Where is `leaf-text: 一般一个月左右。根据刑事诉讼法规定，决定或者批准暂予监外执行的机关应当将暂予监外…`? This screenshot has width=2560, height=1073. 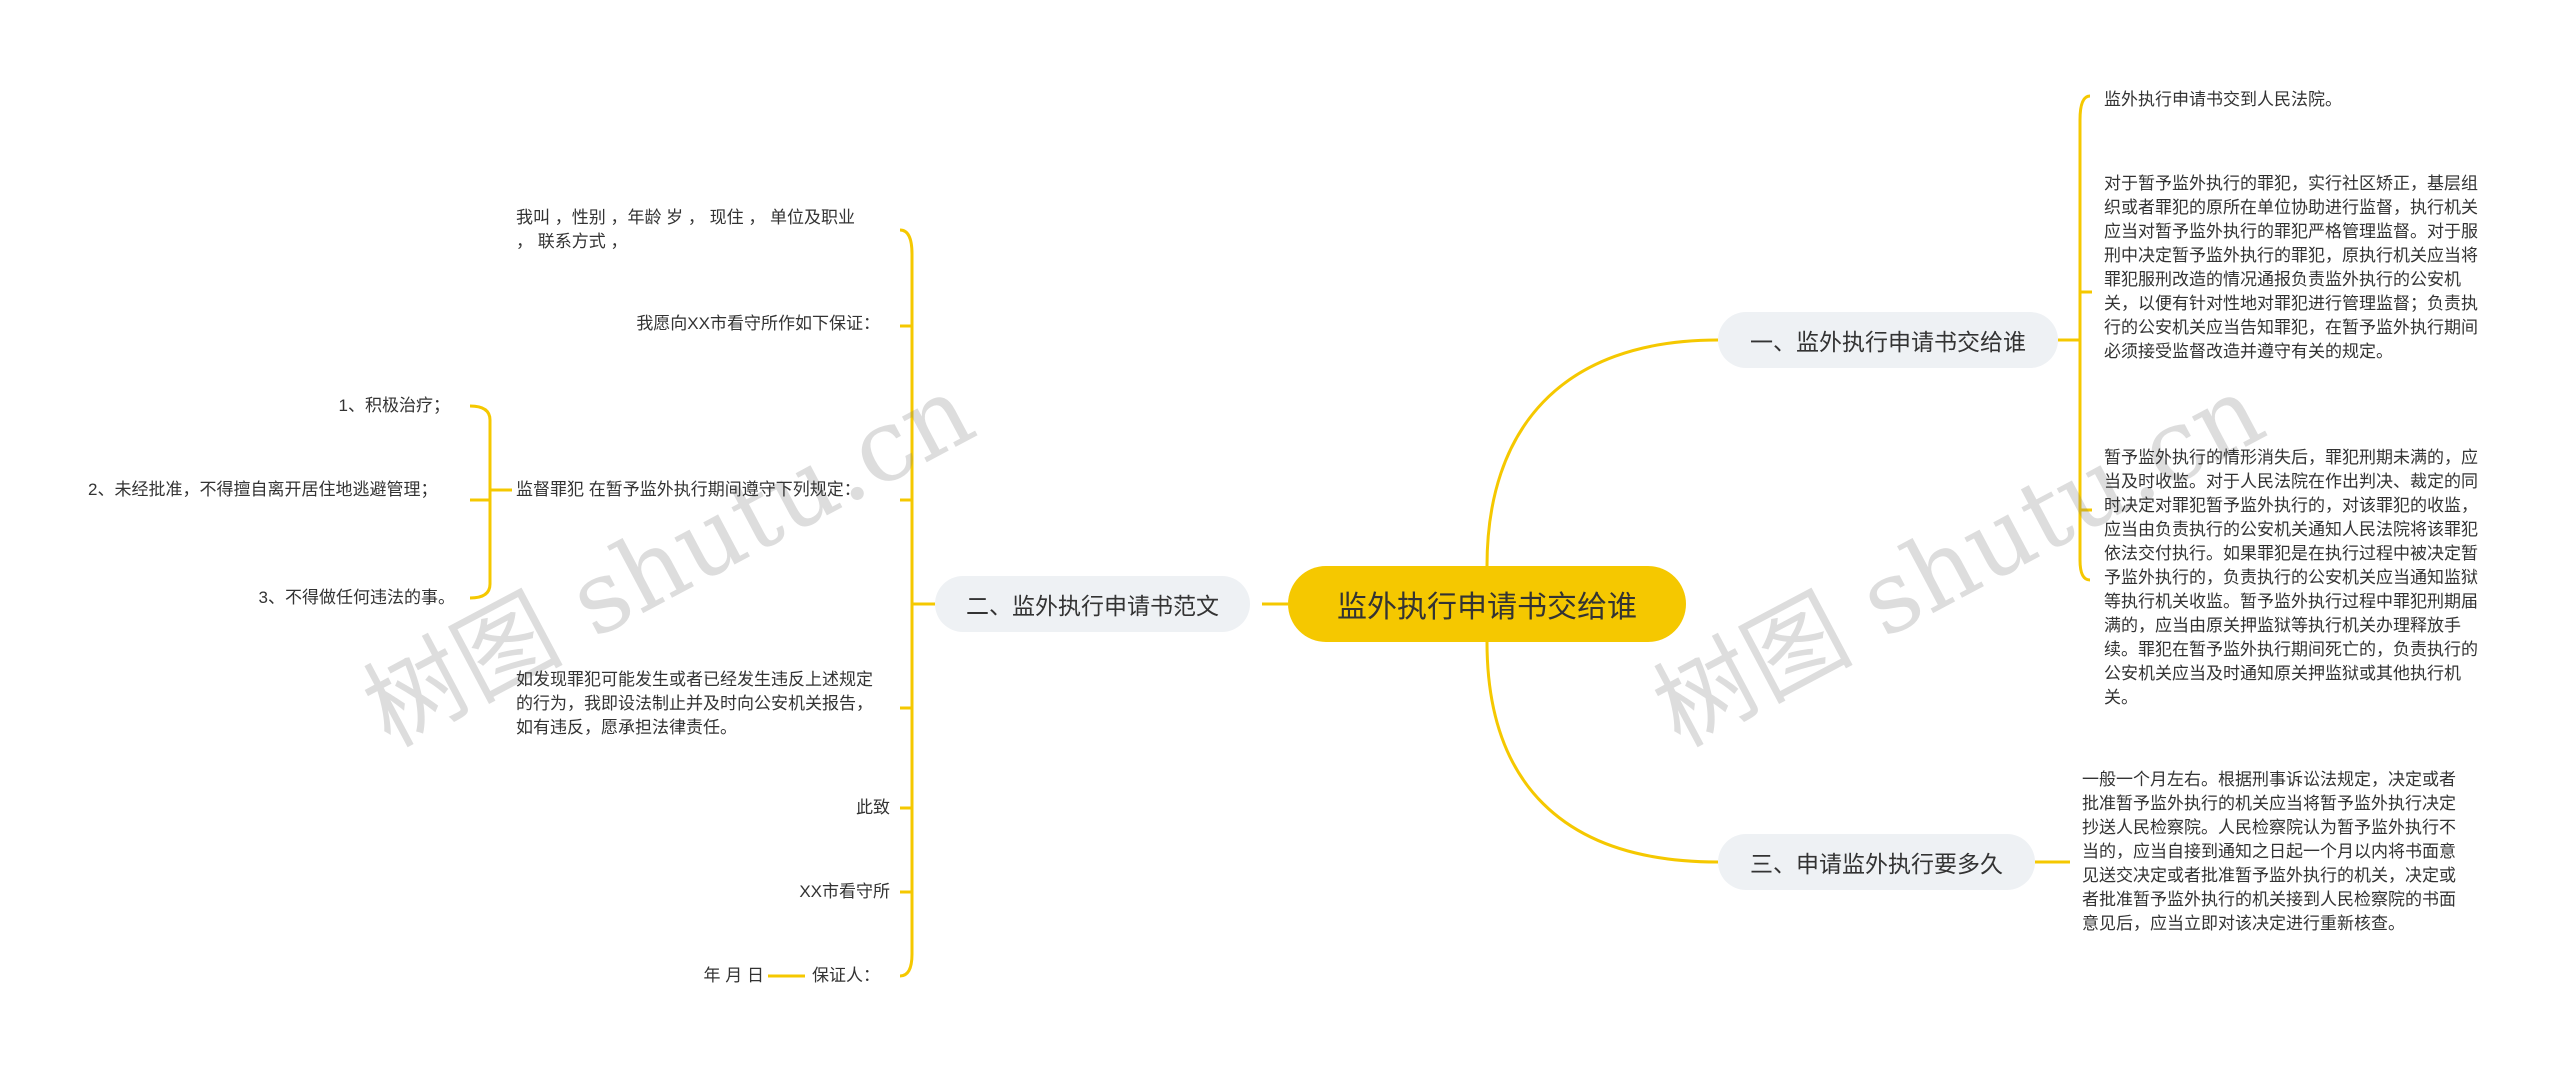
leaf-text: 一般一个月左右。根据刑事诉讼法规定，决定或者批准暂予监外执行的机关应当将暂予监外… is located at coordinates (2269, 851).